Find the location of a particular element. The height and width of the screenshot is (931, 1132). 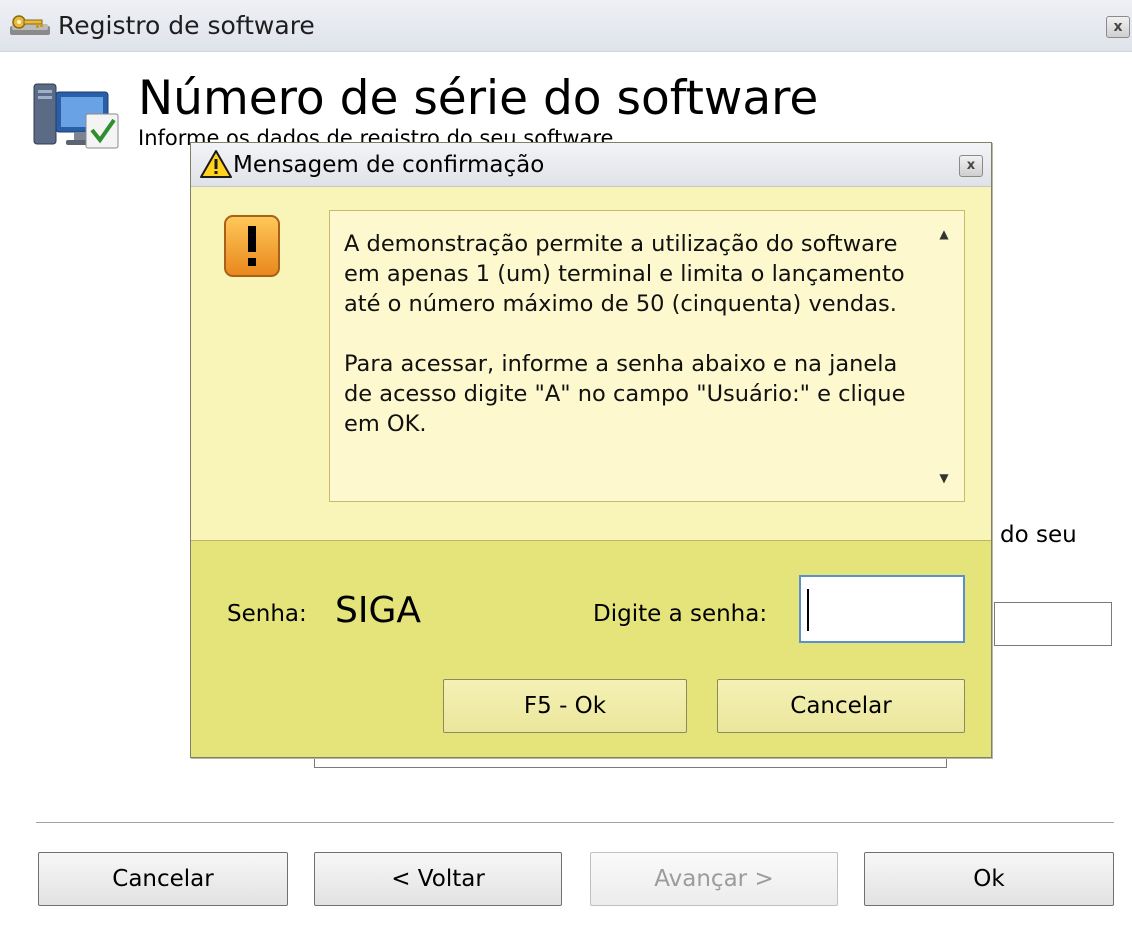

password-caption: Senha: is located at coordinates (267, 614).